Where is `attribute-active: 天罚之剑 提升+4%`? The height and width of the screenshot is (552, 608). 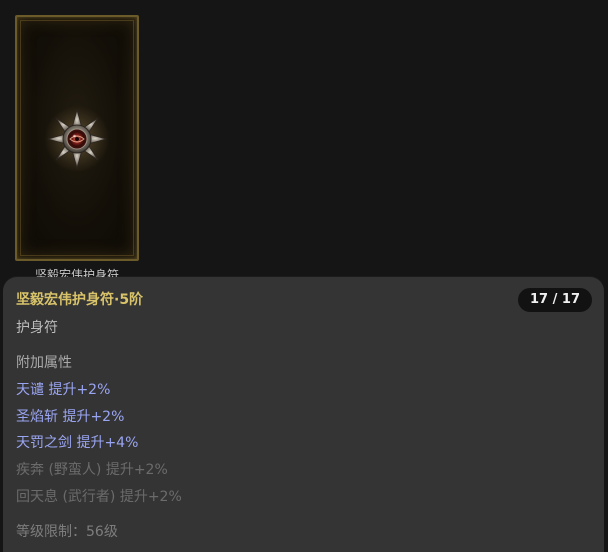 attribute-active: 天罚之剑 提升+4% is located at coordinates (77, 443).